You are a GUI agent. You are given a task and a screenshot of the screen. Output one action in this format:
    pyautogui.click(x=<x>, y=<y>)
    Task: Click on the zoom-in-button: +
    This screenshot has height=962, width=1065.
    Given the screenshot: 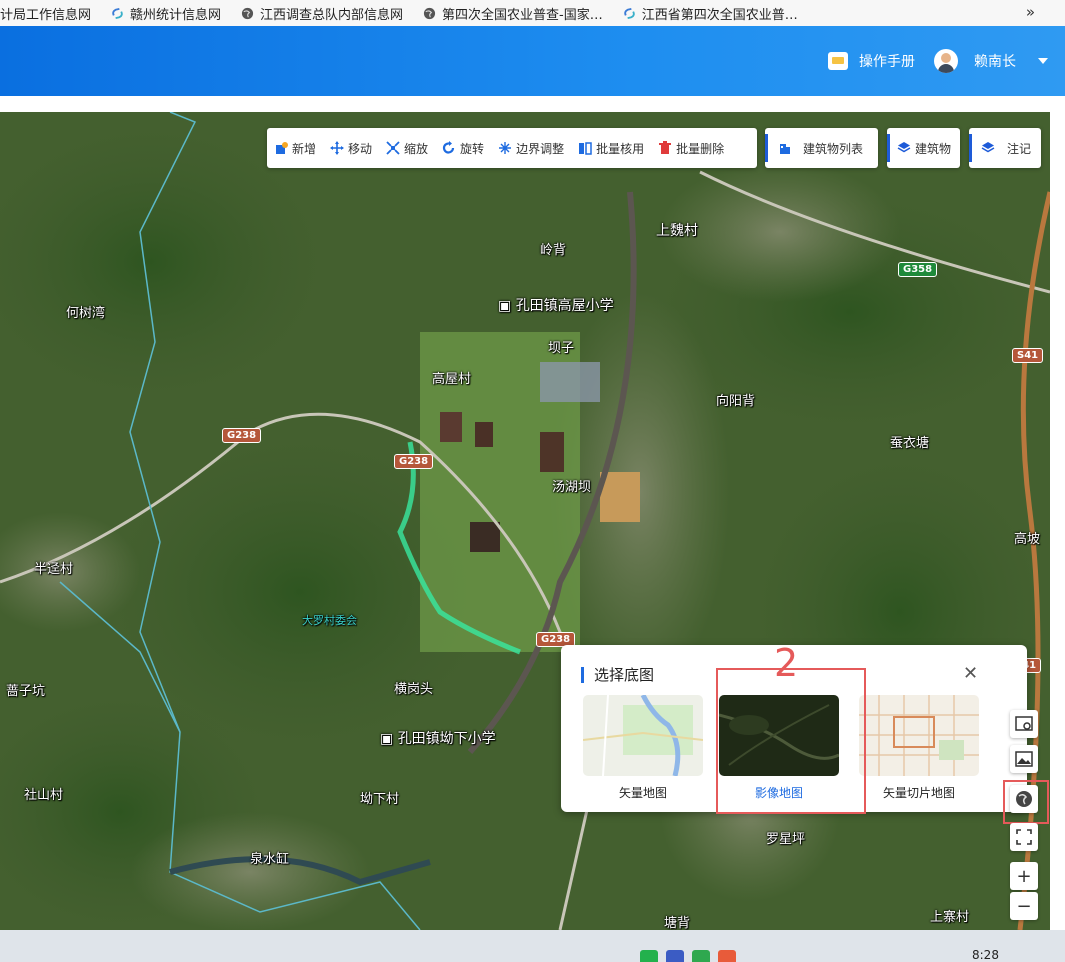 What is the action you would take?
    pyautogui.click(x=1024, y=876)
    